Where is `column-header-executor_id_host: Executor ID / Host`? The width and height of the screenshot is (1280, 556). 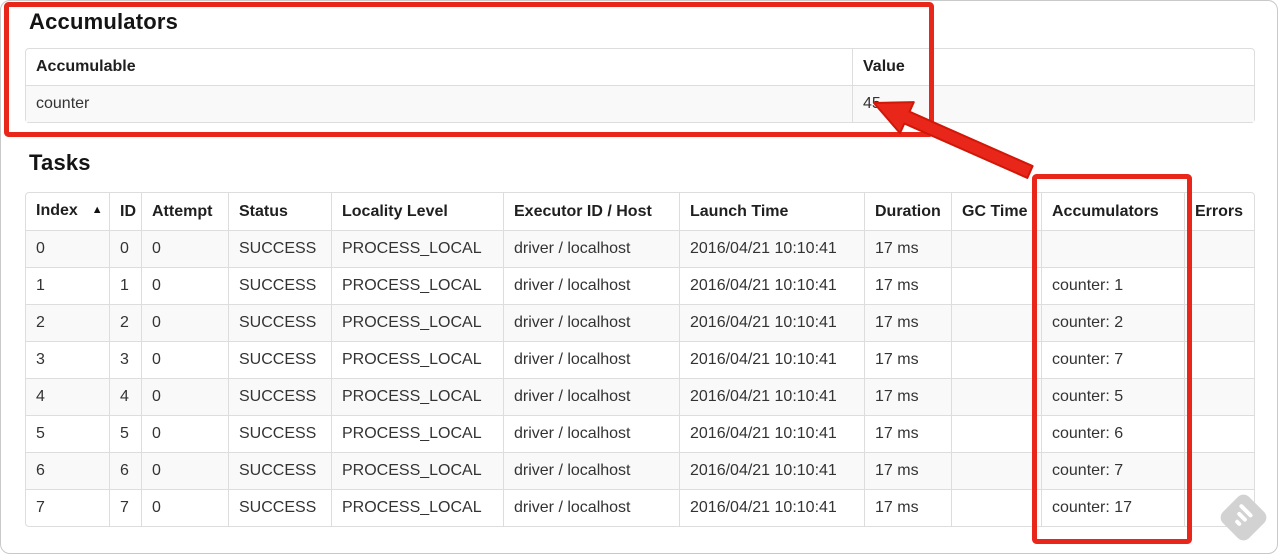
column-header-executor_id_host: Executor ID / Host is located at coordinates (591, 211).